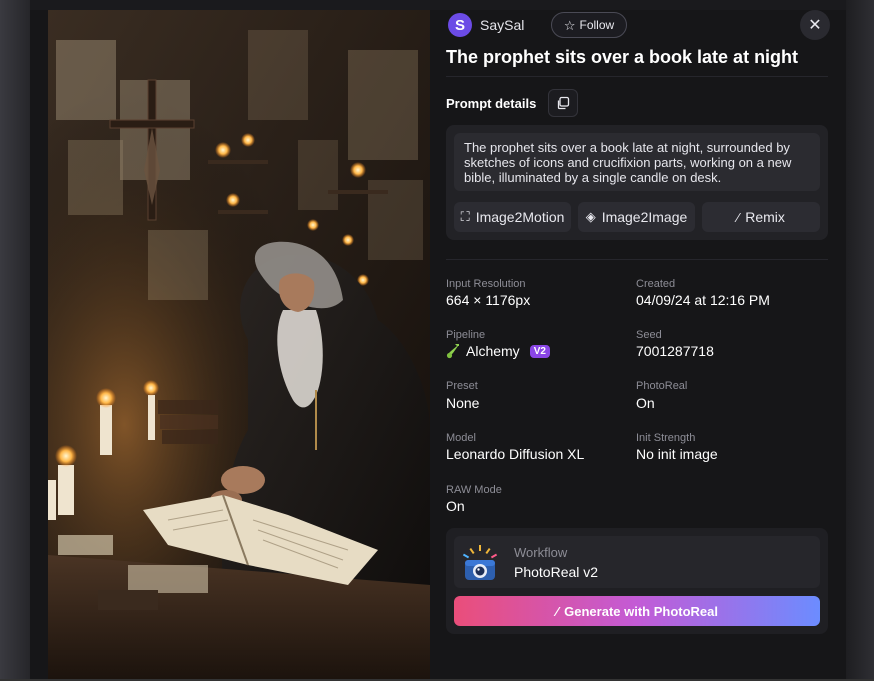  I want to click on raw-mode-value: On, so click(455, 506).